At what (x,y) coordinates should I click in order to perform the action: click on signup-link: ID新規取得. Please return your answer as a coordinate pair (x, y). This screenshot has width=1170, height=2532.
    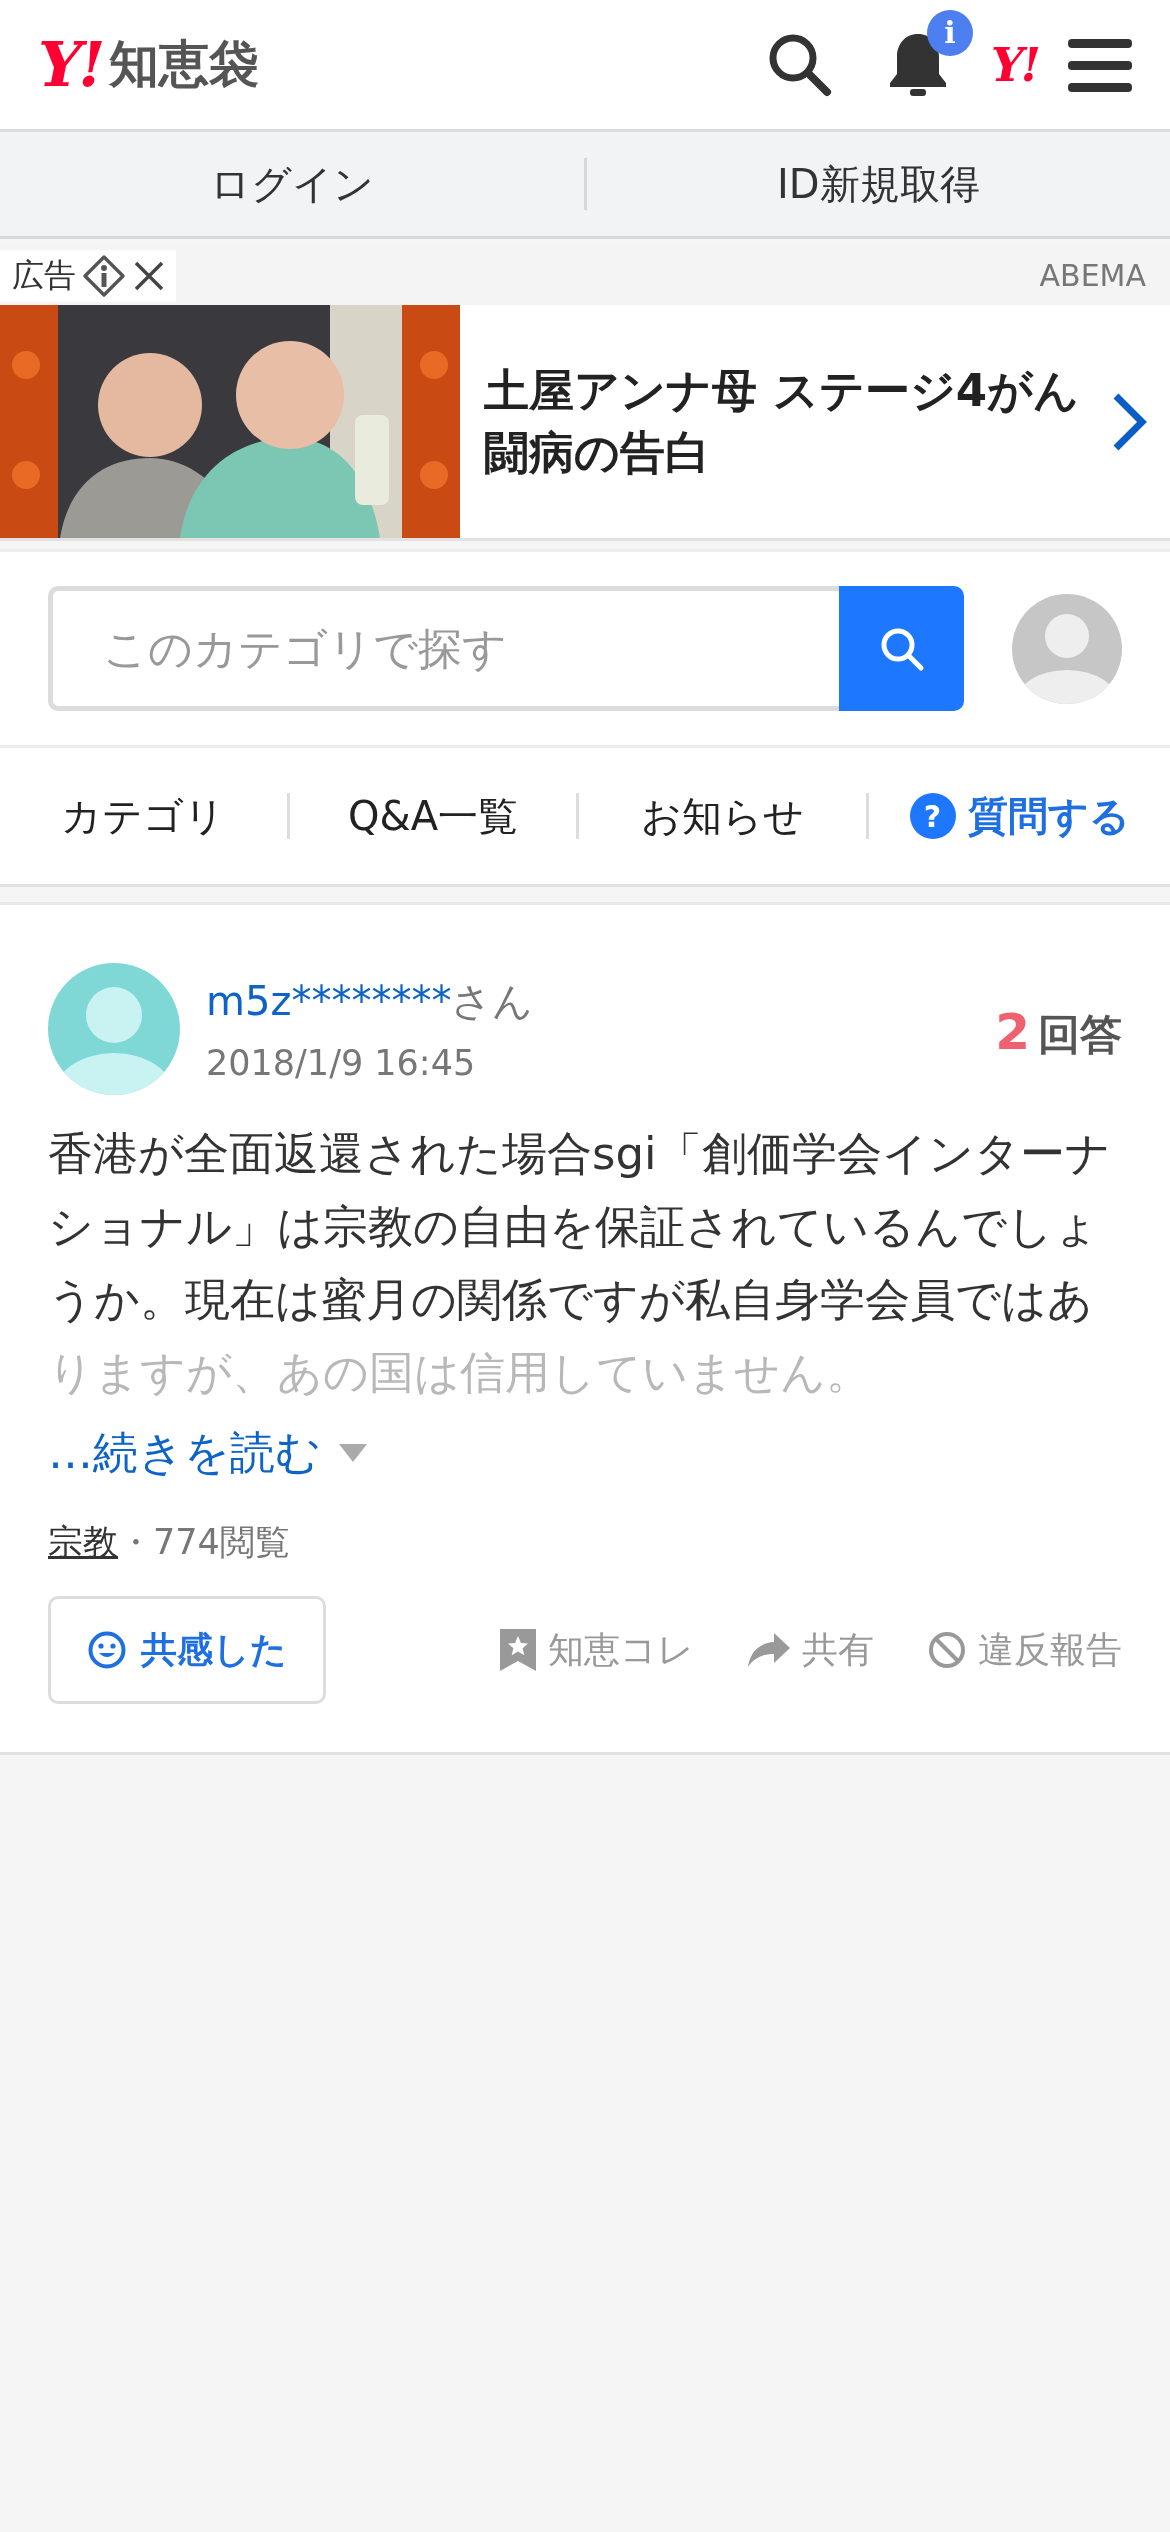
    Looking at the image, I should click on (878, 184).